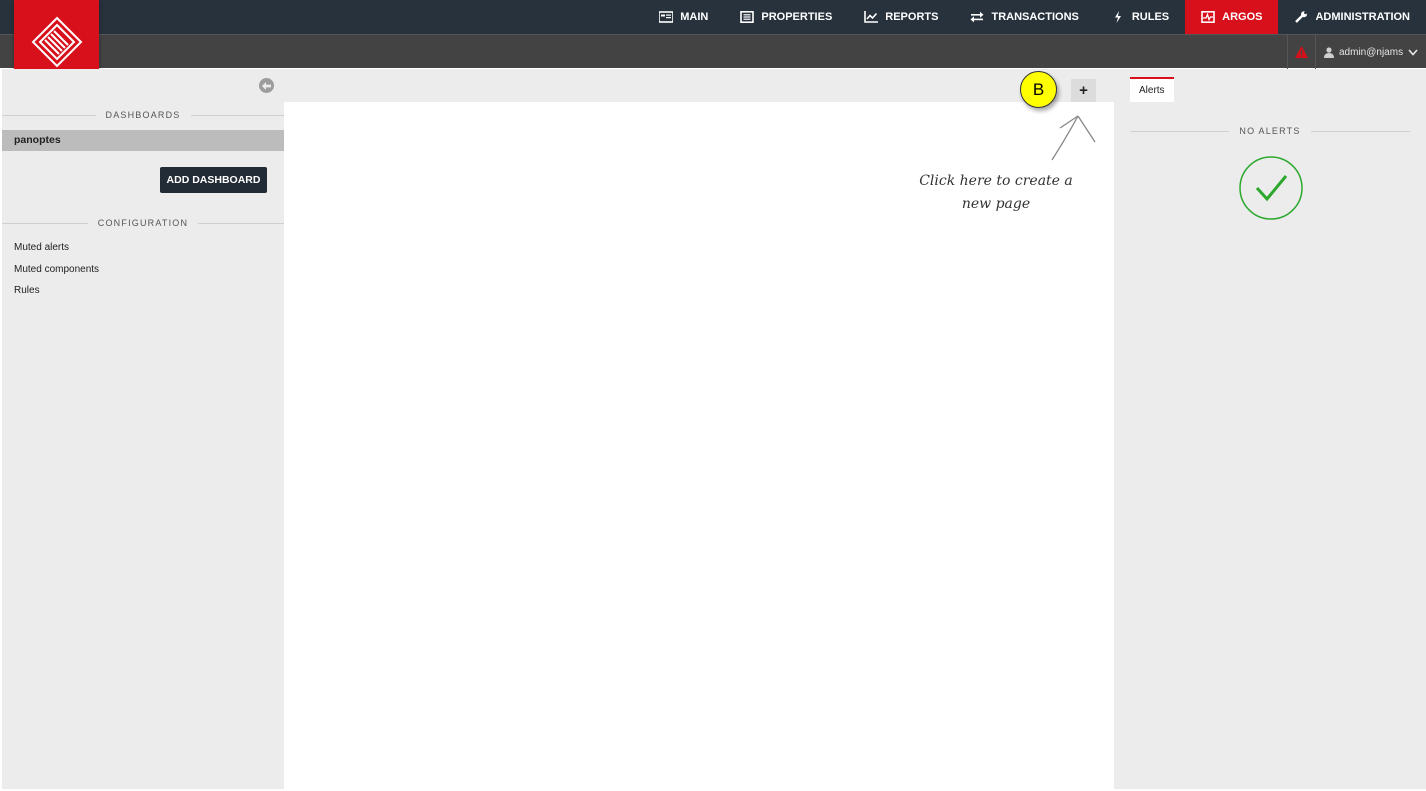  I want to click on nav-argos: ARGOS, so click(1232, 17).